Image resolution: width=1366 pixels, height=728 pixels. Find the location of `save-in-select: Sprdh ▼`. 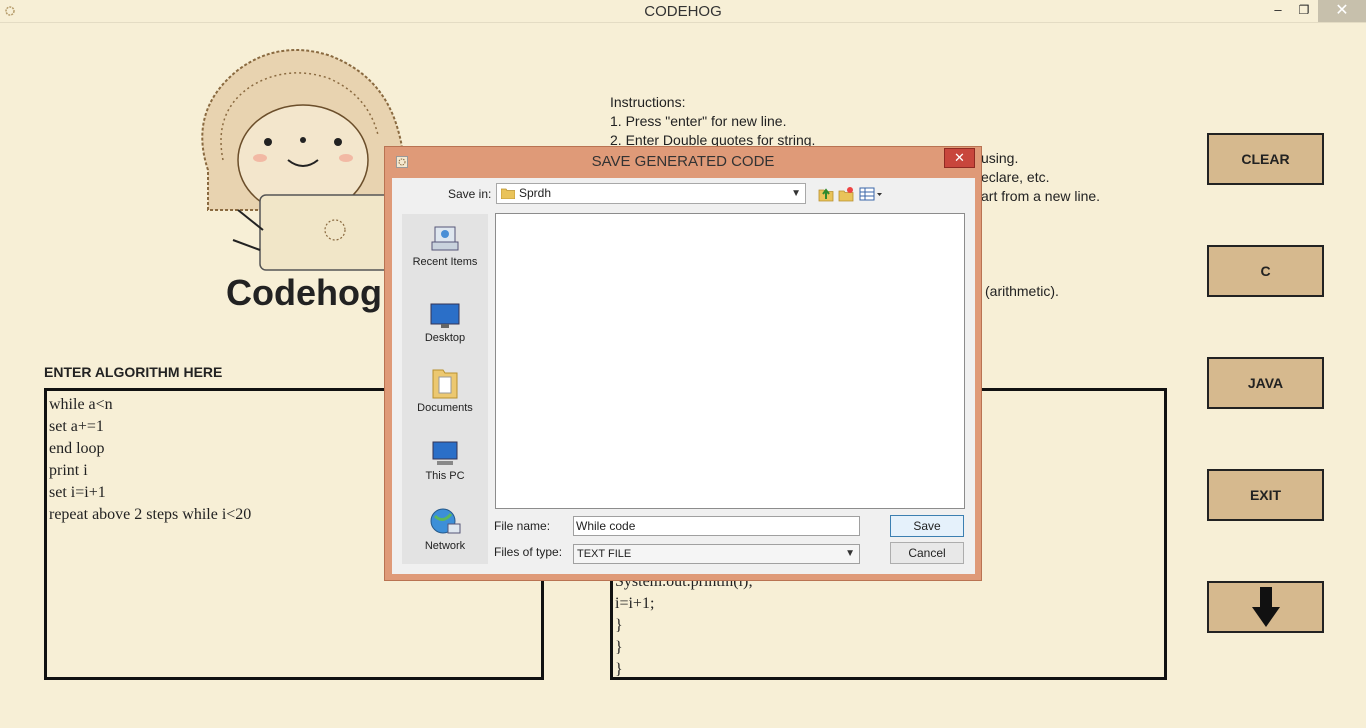

save-in-select: Sprdh ▼ is located at coordinates (651, 193).